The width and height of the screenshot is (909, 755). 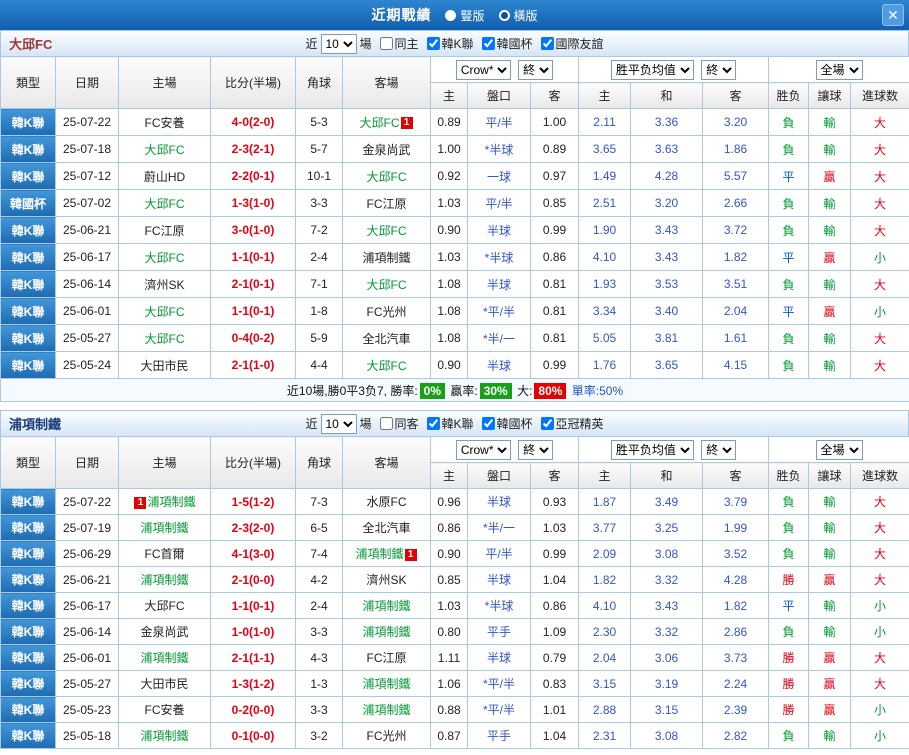 I want to click on away-team-cell: 浦項制鐵 1, so click(x=386, y=553).